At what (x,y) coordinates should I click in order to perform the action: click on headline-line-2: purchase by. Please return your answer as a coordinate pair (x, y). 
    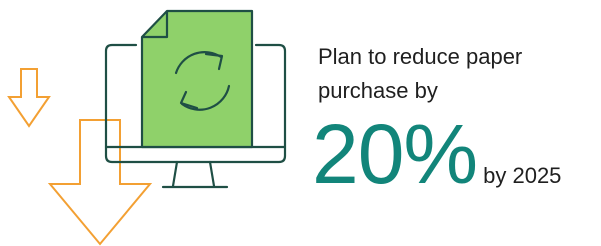
    Looking at the image, I should click on (378, 90).